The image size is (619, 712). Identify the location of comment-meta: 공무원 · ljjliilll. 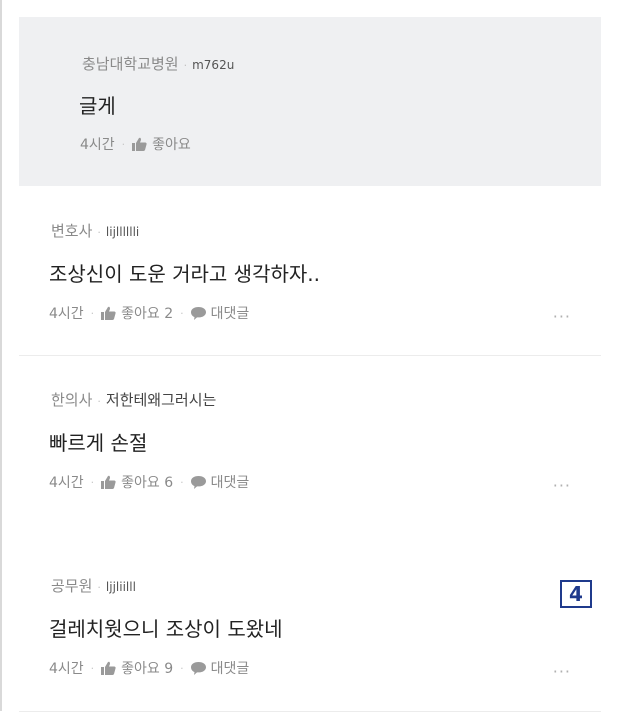
(93, 585).